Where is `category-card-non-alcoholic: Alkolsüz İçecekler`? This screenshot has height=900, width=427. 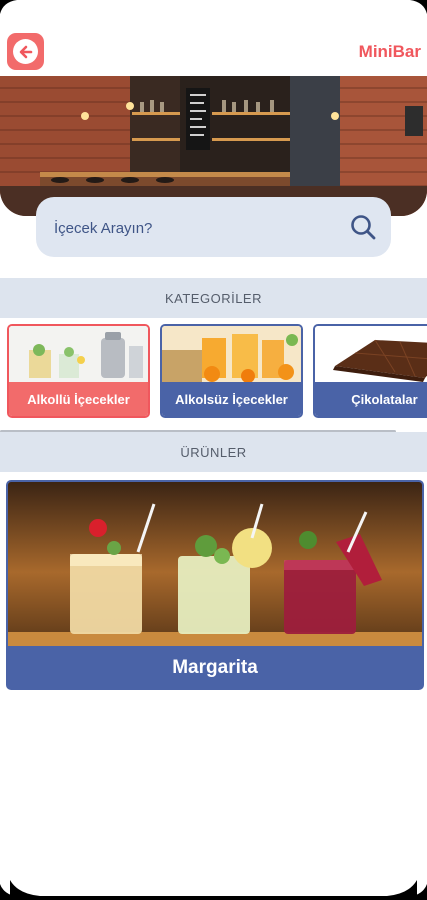
category-card-non-alcoholic: Alkolsüz İçecekler is located at coordinates (231, 371).